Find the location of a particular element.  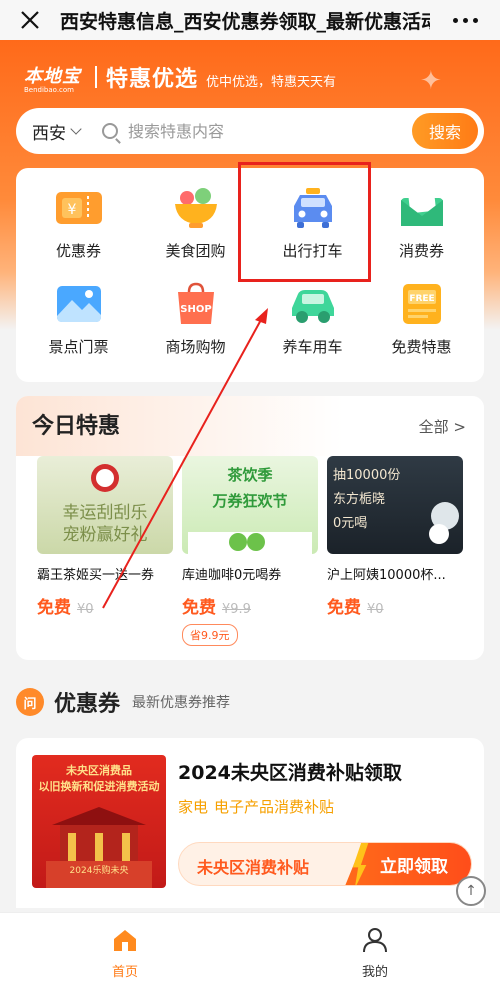

search-input is located at coordinates (248, 131).